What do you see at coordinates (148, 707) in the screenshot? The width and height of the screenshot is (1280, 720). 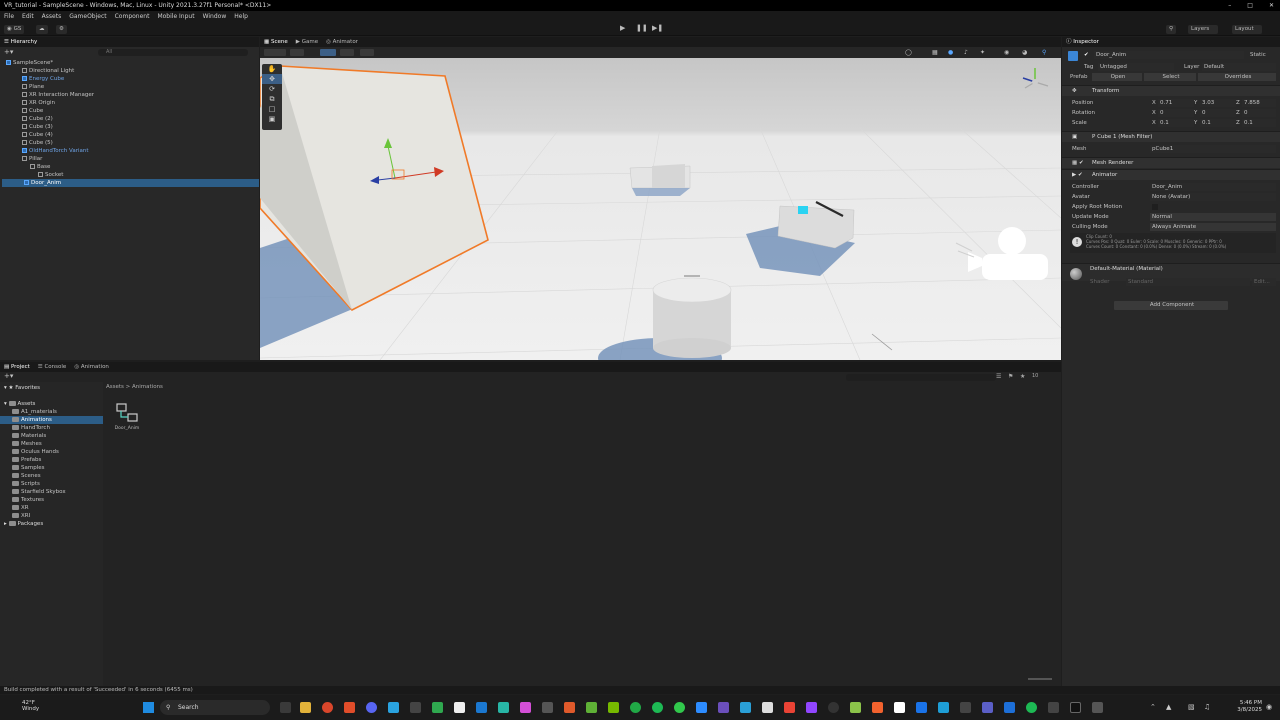 I see `windows-start-icon` at bounding box center [148, 707].